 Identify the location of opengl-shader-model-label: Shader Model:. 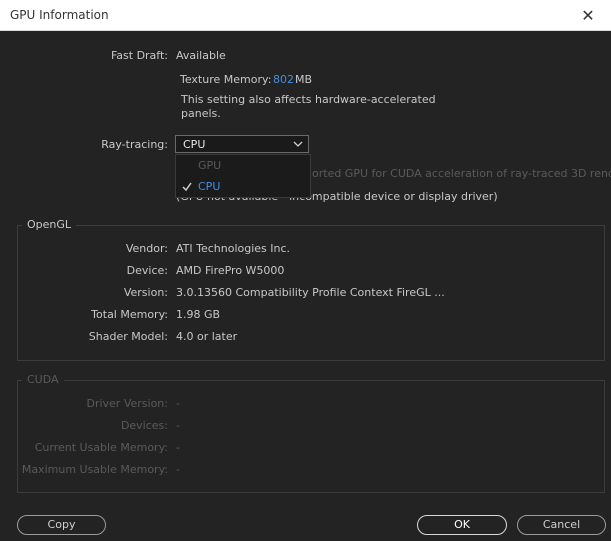
(128, 336).